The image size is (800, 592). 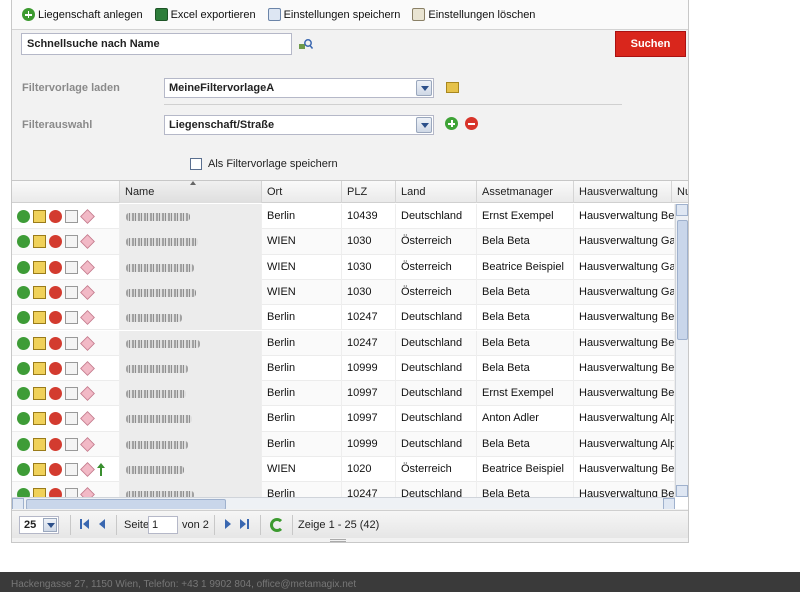 What do you see at coordinates (473, 14) in the screenshot?
I see `delete-settings-button: Einstellungen löschen` at bounding box center [473, 14].